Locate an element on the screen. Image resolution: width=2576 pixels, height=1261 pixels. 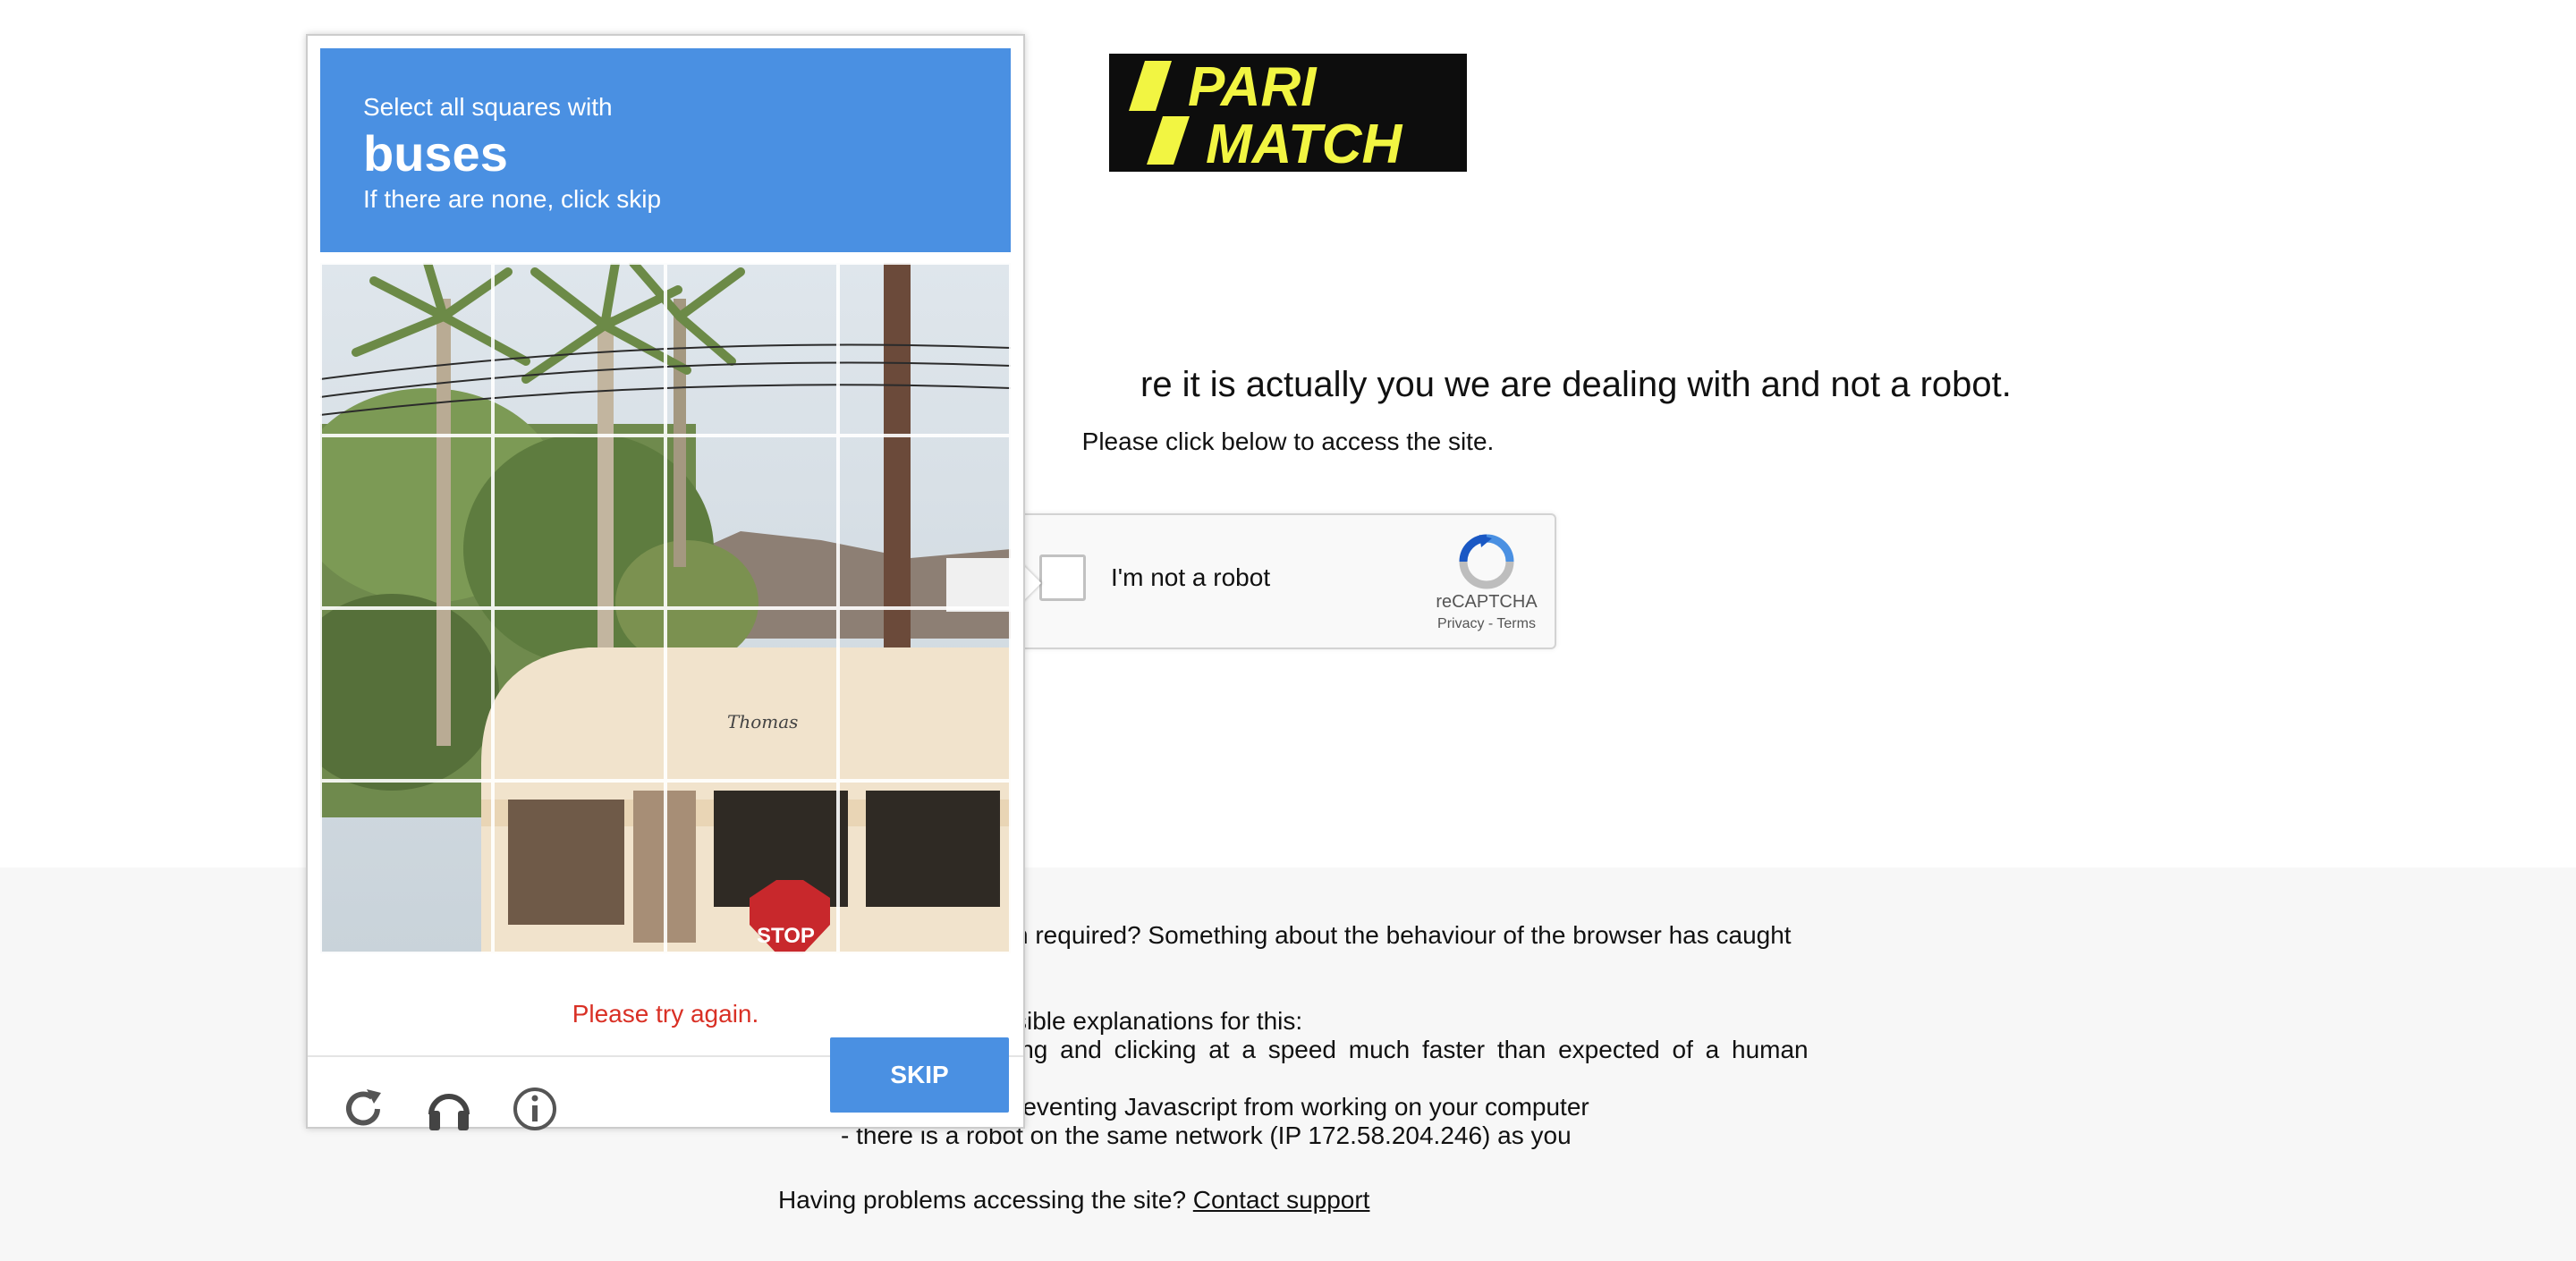
support-prefix: Having problems accessing the site? is located at coordinates (982, 1200).